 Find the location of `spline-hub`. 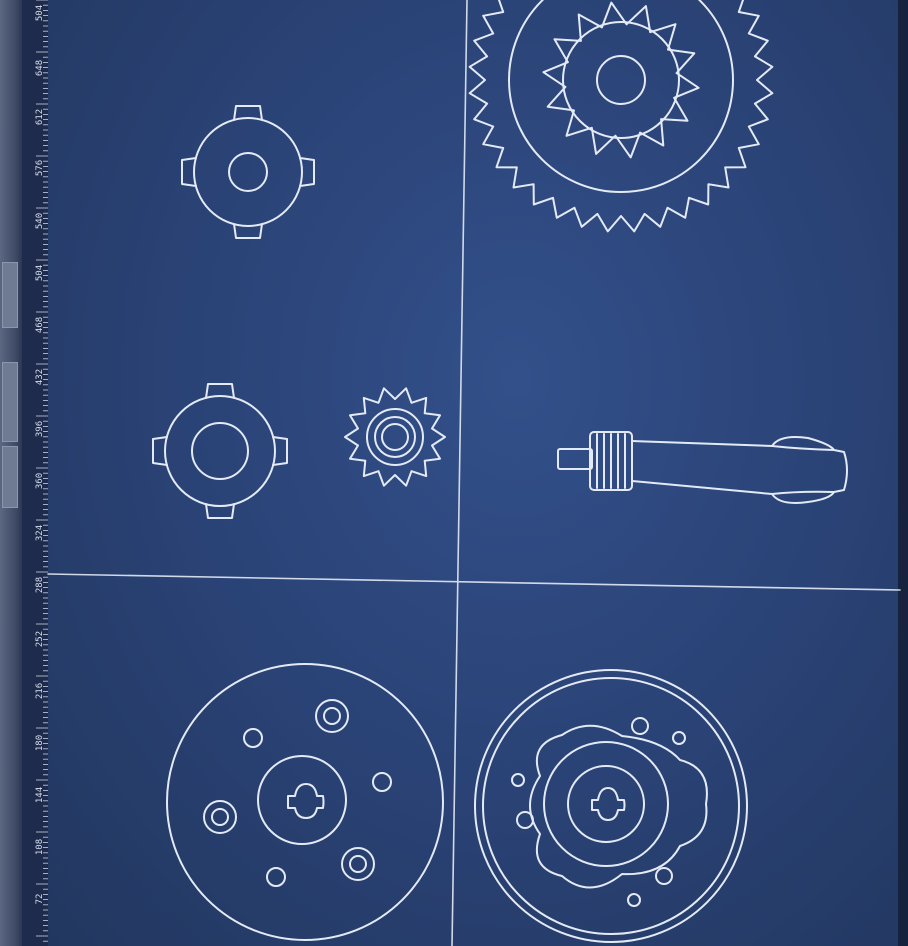

spline-hub is located at coordinates (220, 451).